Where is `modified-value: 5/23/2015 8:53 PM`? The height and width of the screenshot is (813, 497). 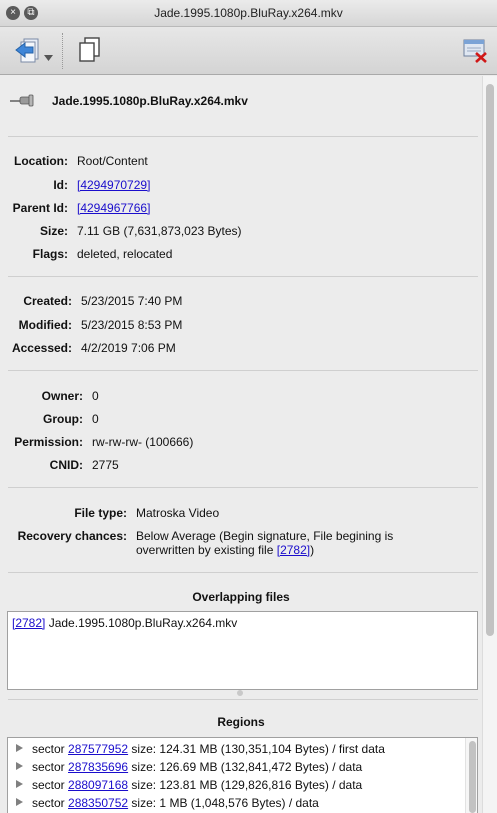 modified-value: 5/23/2015 8:53 PM is located at coordinates (132, 325).